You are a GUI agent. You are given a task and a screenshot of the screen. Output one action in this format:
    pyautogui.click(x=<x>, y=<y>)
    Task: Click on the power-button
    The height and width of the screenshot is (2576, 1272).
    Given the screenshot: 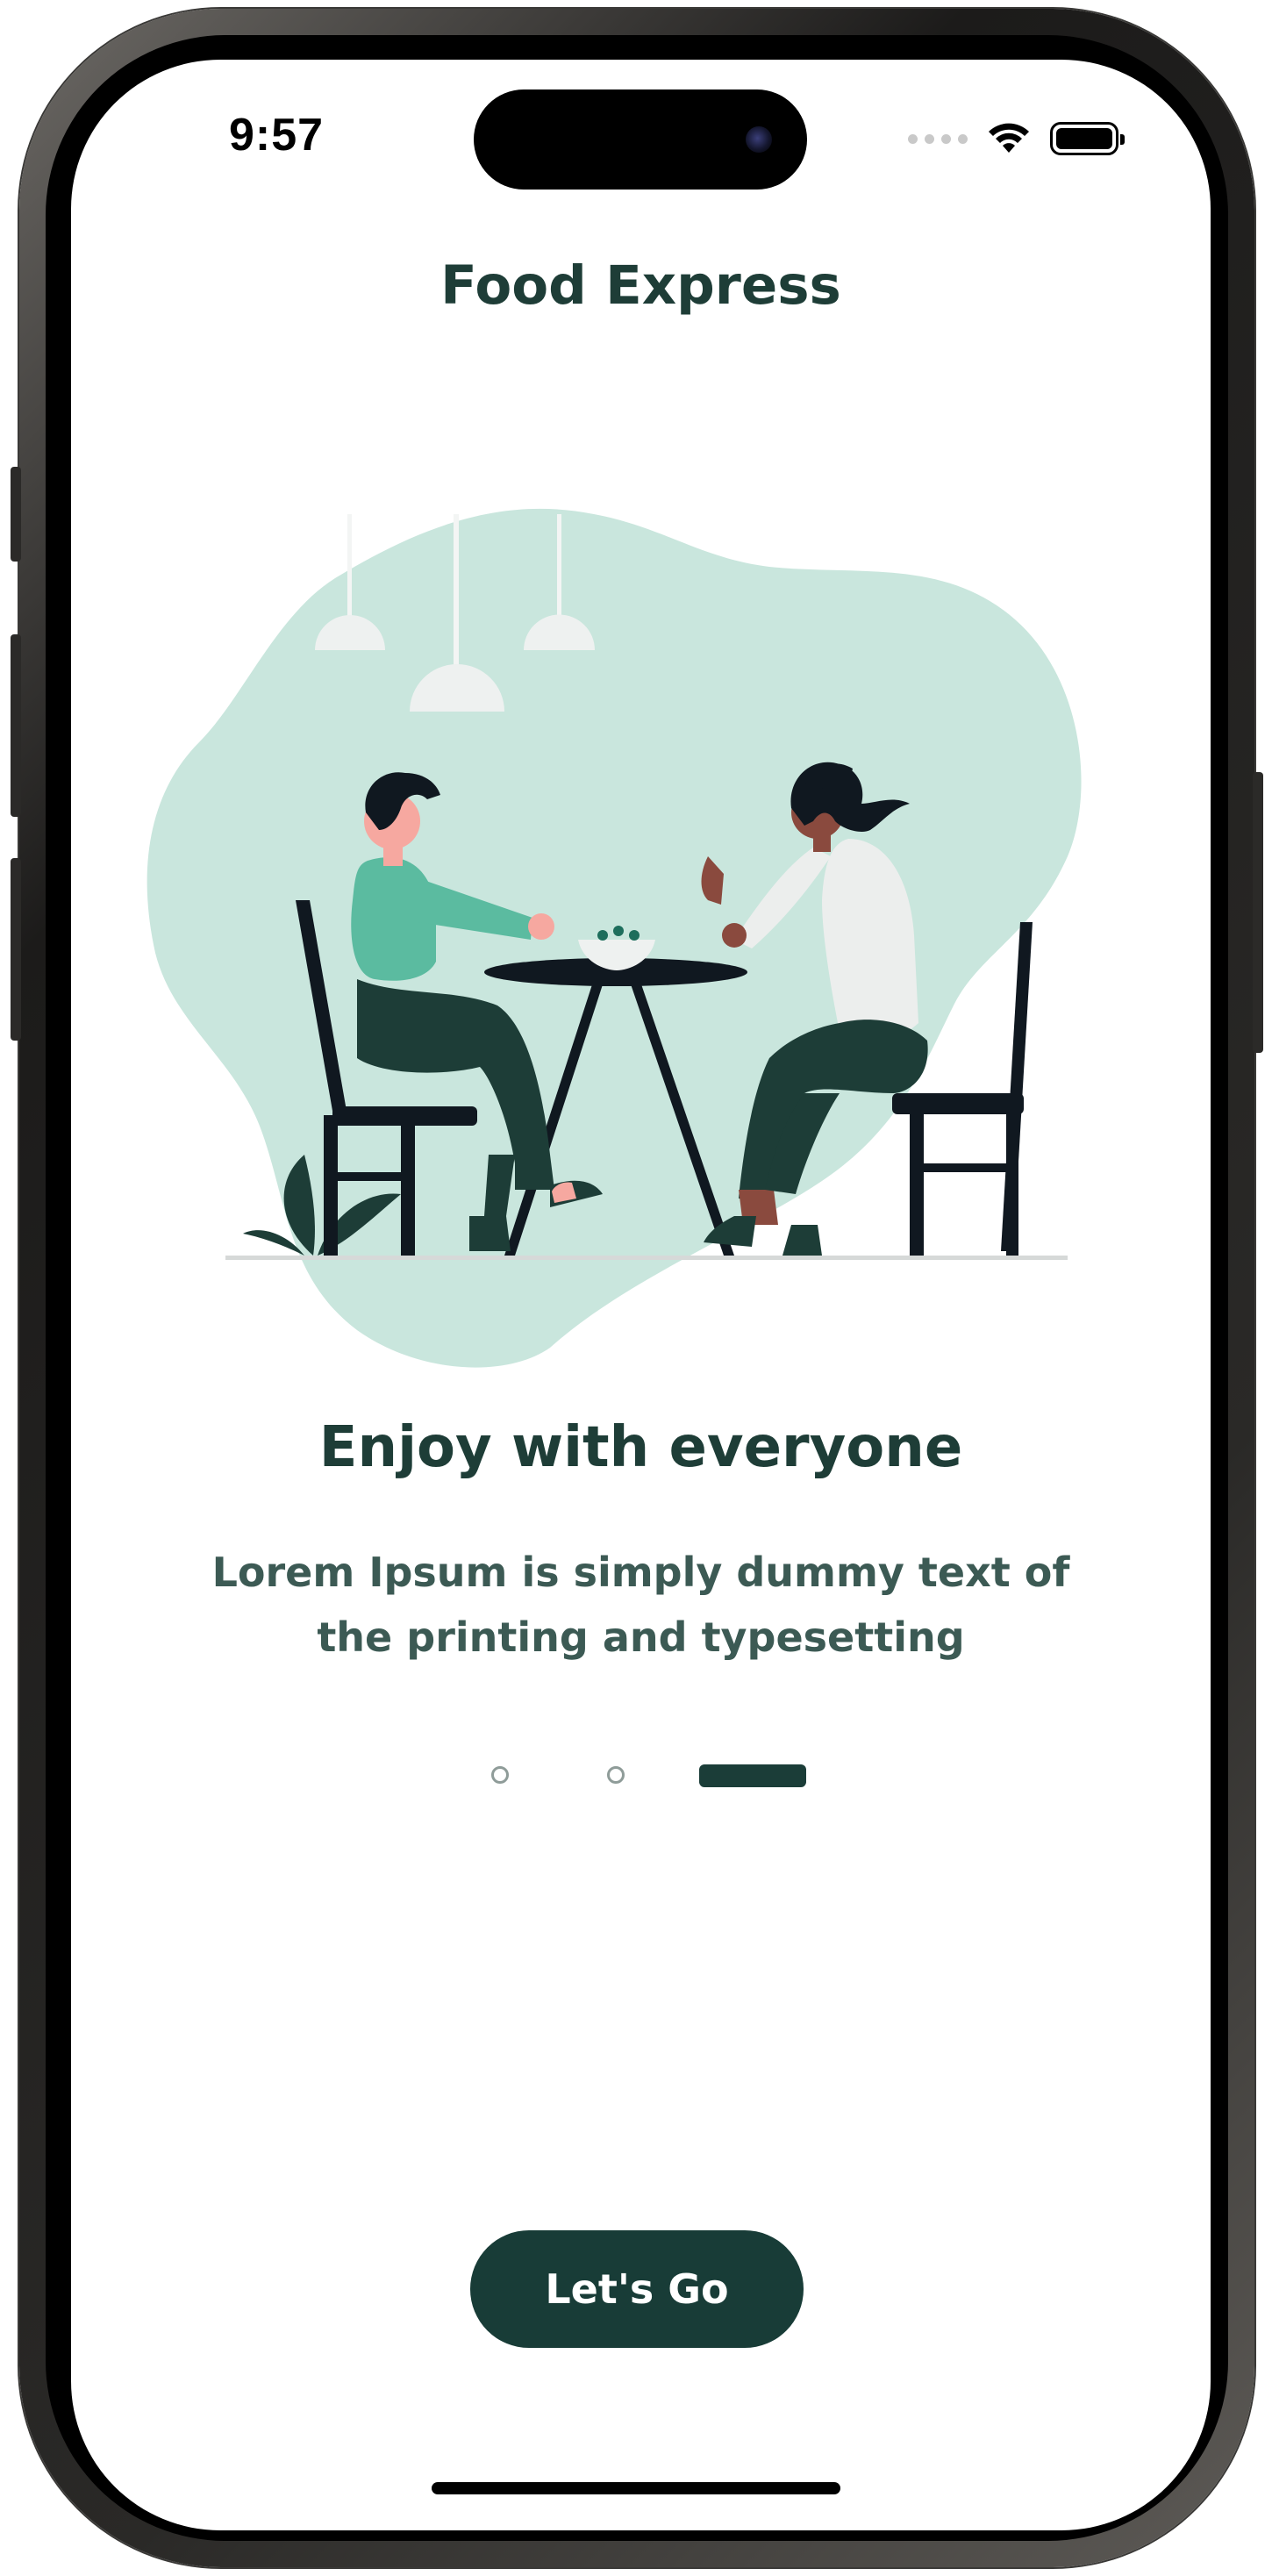 What is the action you would take?
    pyautogui.click(x=1258, y=912)
    